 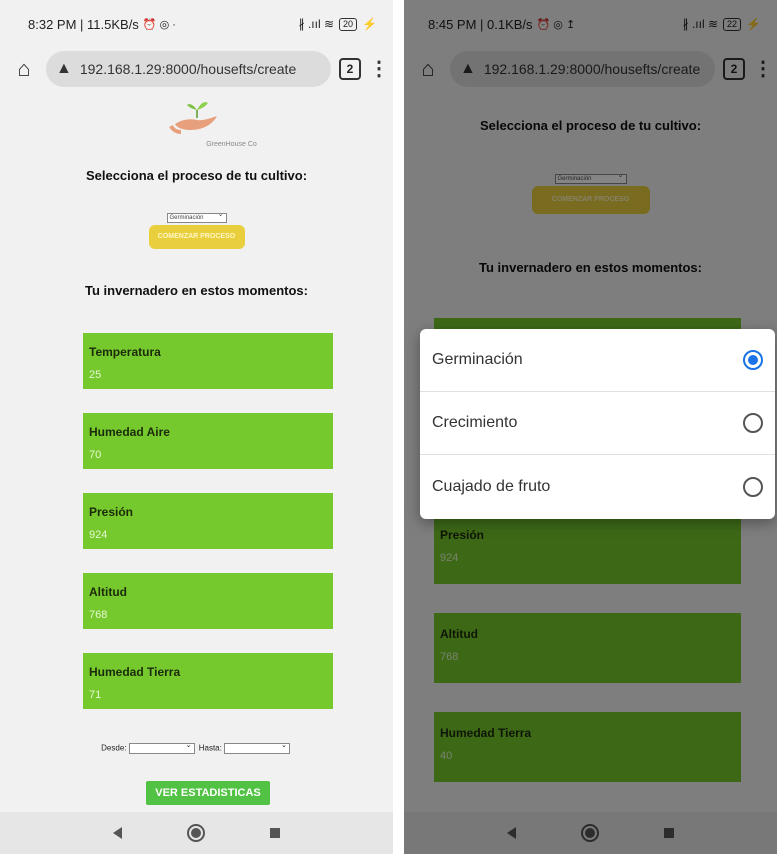 I want to click on sensor-card-soil-humidity: Humedad Tierra 40, so click(x=587, y=747).